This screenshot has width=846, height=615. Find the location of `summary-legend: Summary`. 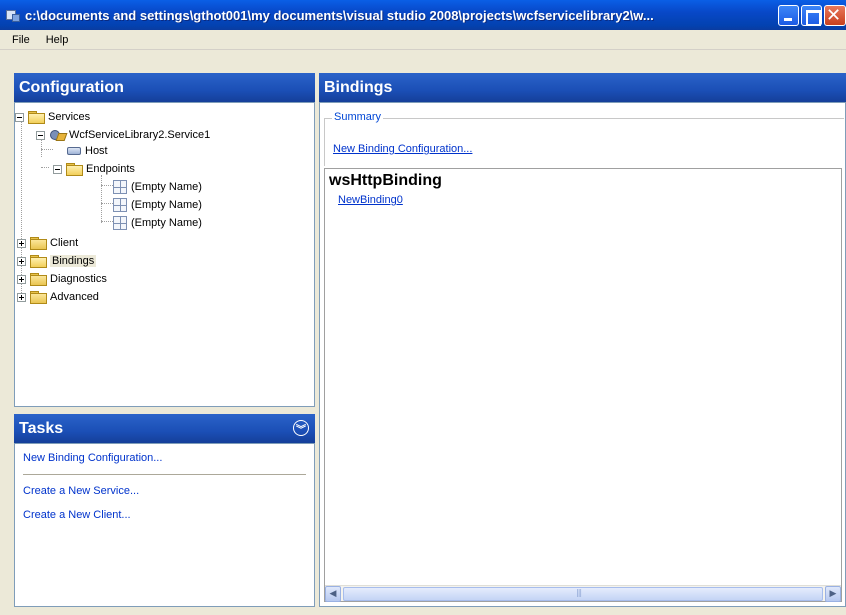

summary-legend: Summary is located at coordinates (358, 117).